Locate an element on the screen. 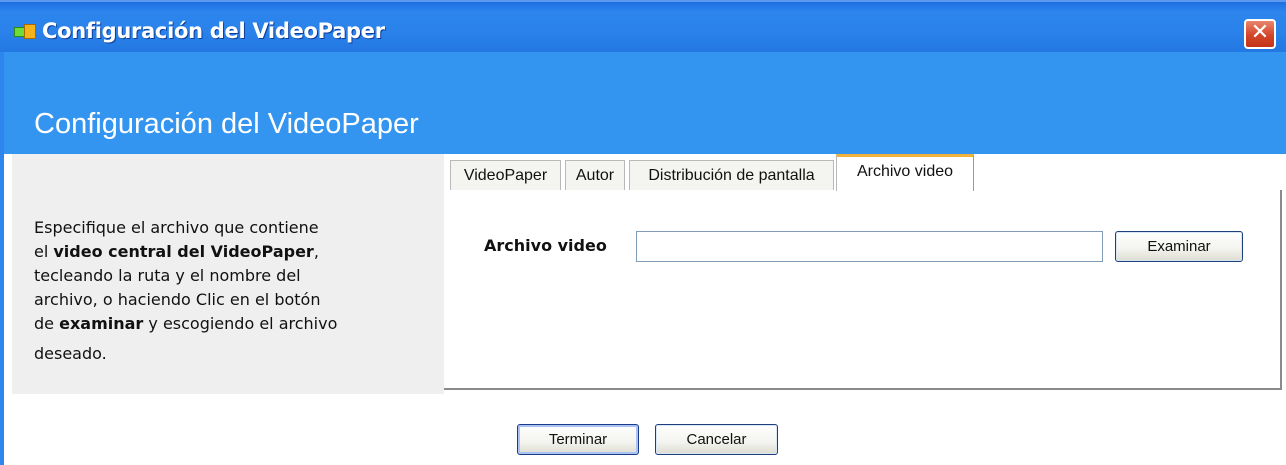 This screenshot has height=465, width=1286. window-left-border is located at coordinates (2, 258).